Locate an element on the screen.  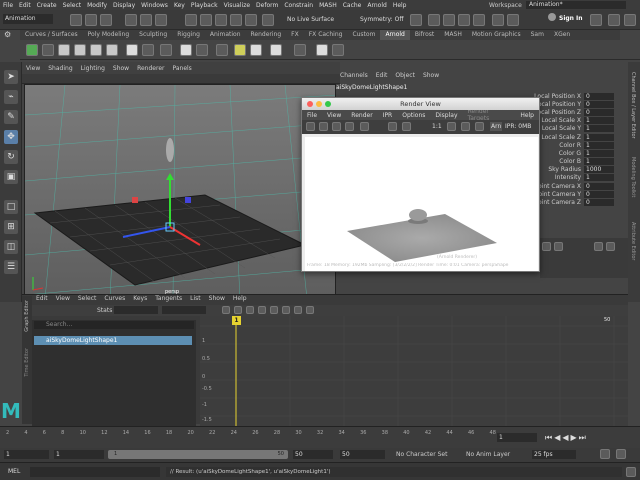
arnold-help-icon is located at coordinates (300, 50).